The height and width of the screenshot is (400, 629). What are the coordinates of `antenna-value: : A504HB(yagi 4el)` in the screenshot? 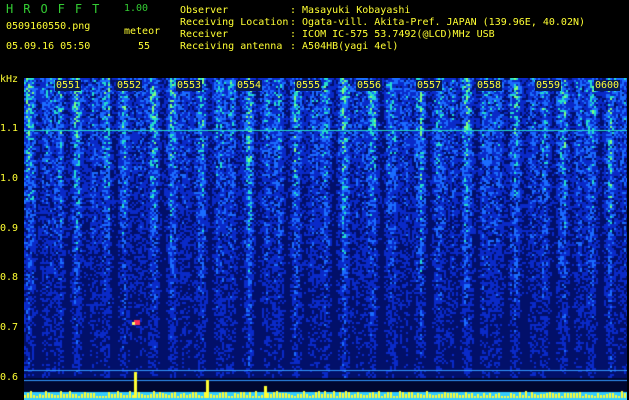 It's located at (344, 46).